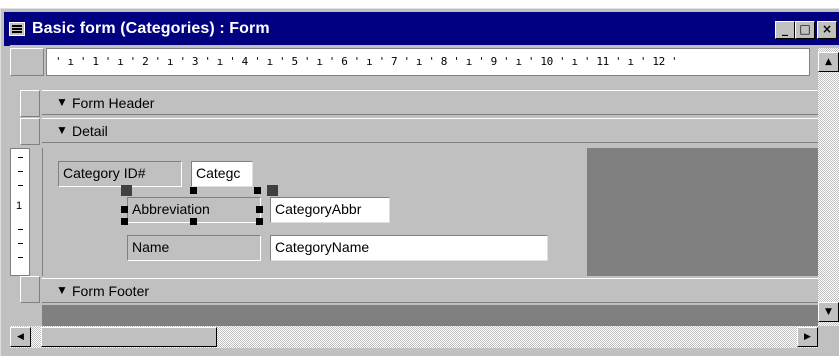 Image resolution: width=839 pixels, height=356 pixels. Describe the element at coordinates (222, 174) in the screenshot. I see `category-id-textbox: Categc` at that location.